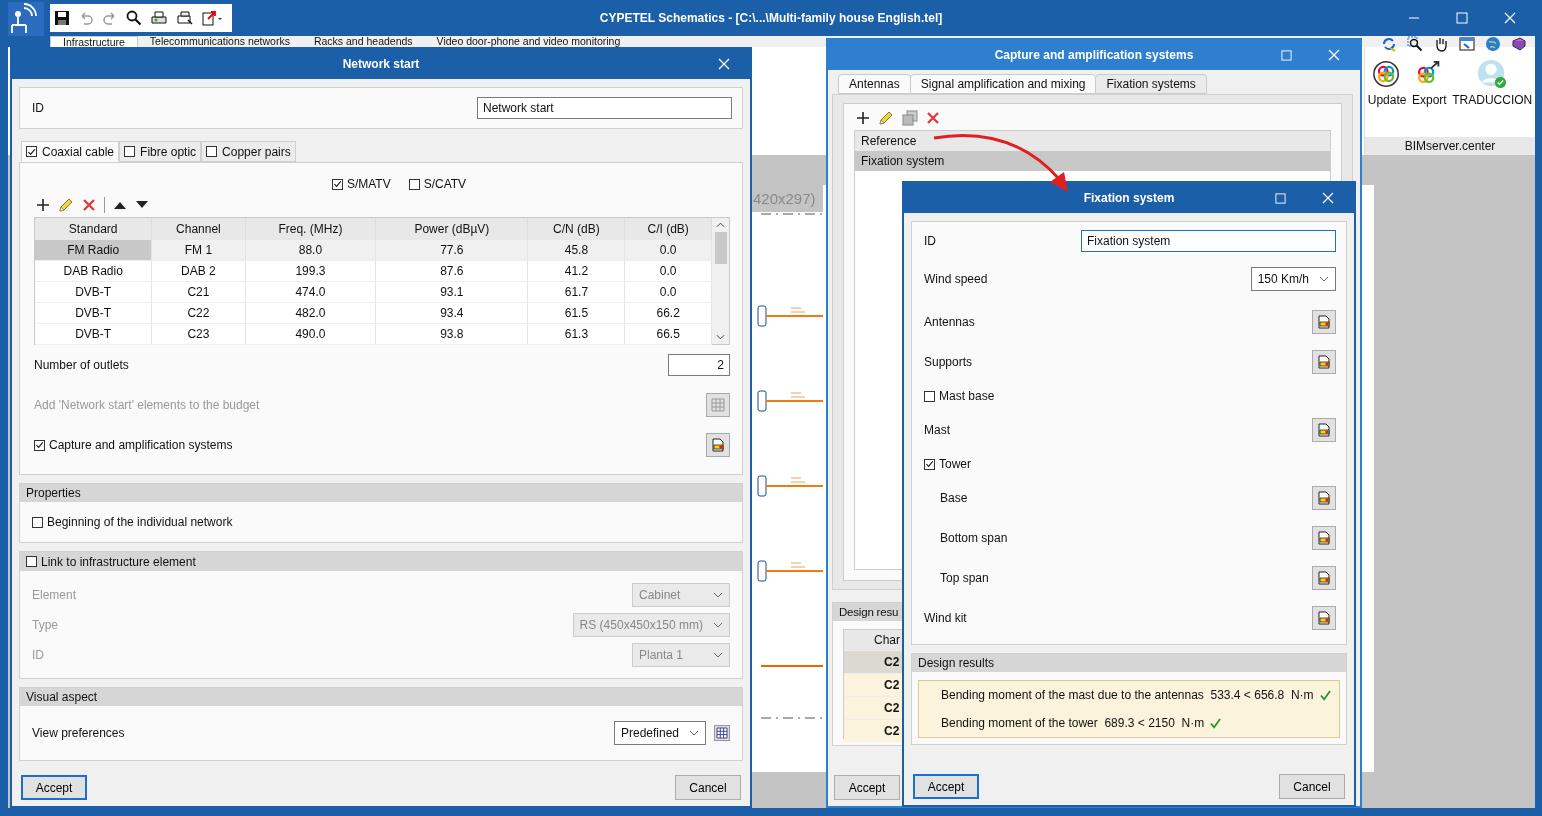 This screenshot has width=1542, height=816. What do you see at coordinates (722, 733) in the screenshot?
I see `grid-icon` at bounding box center [722, 733].